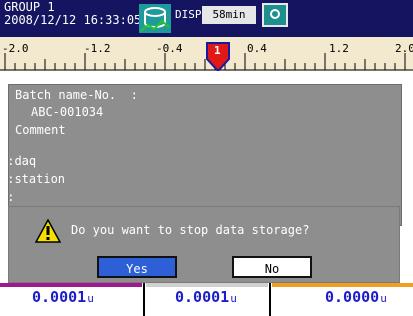 The width and height of the screenshot is (413, 316). What do you see at coordinates (11, 197) in the screenshot?
I see `comment-line-text: :` at bounding box center [11, 197].